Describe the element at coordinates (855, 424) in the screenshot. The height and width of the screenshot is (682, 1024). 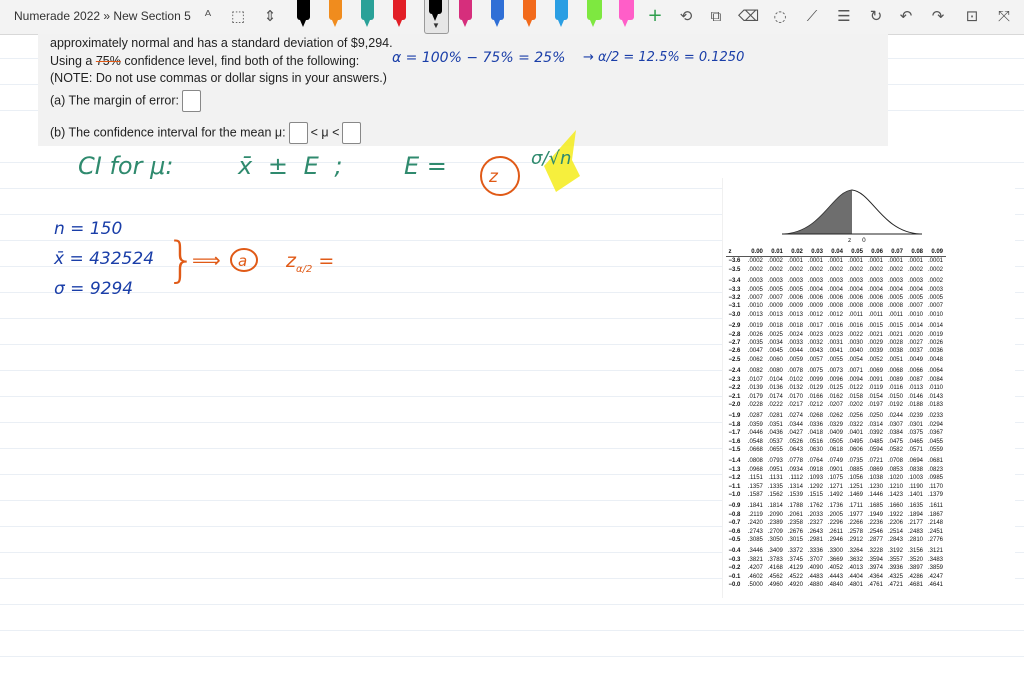
I see `probability-cell: .0322` at that location.